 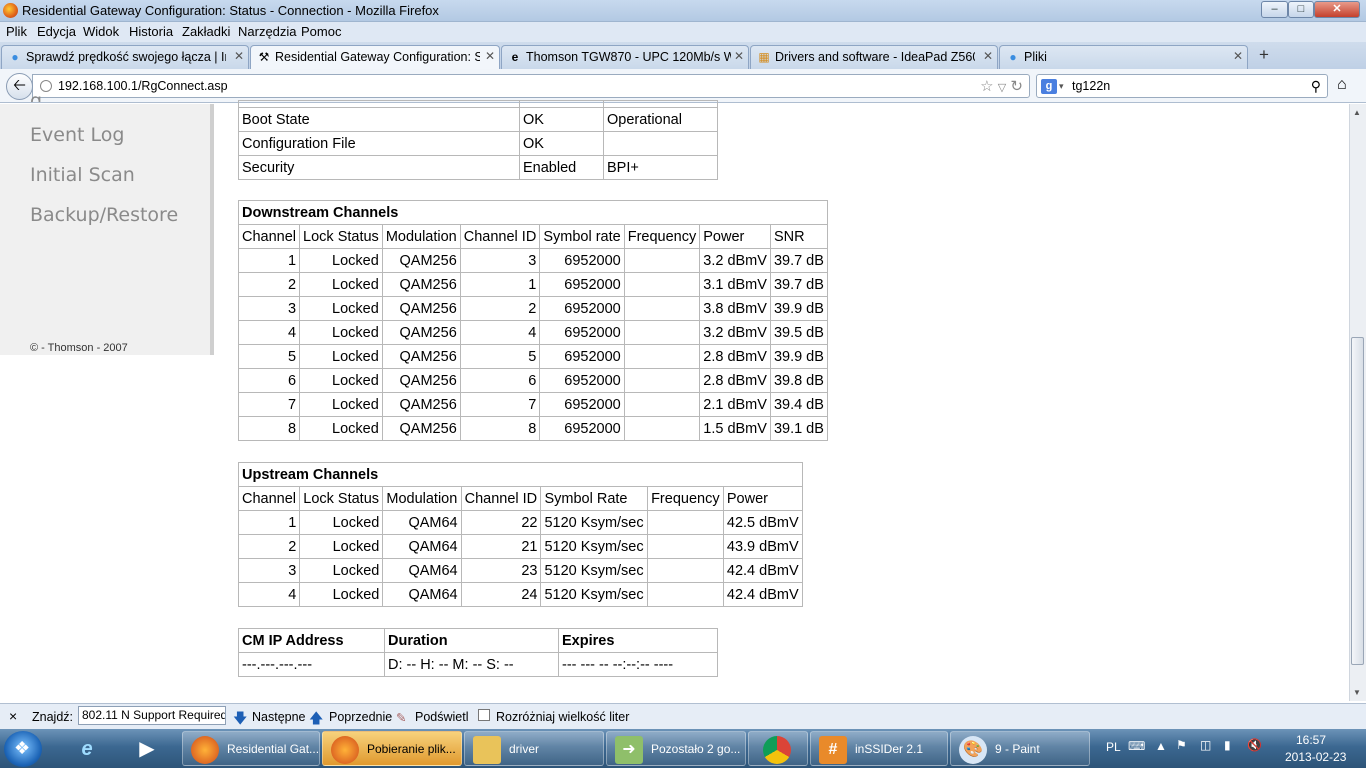 I want to click on search-icon: ⚲, so click(x=1316, y=86).